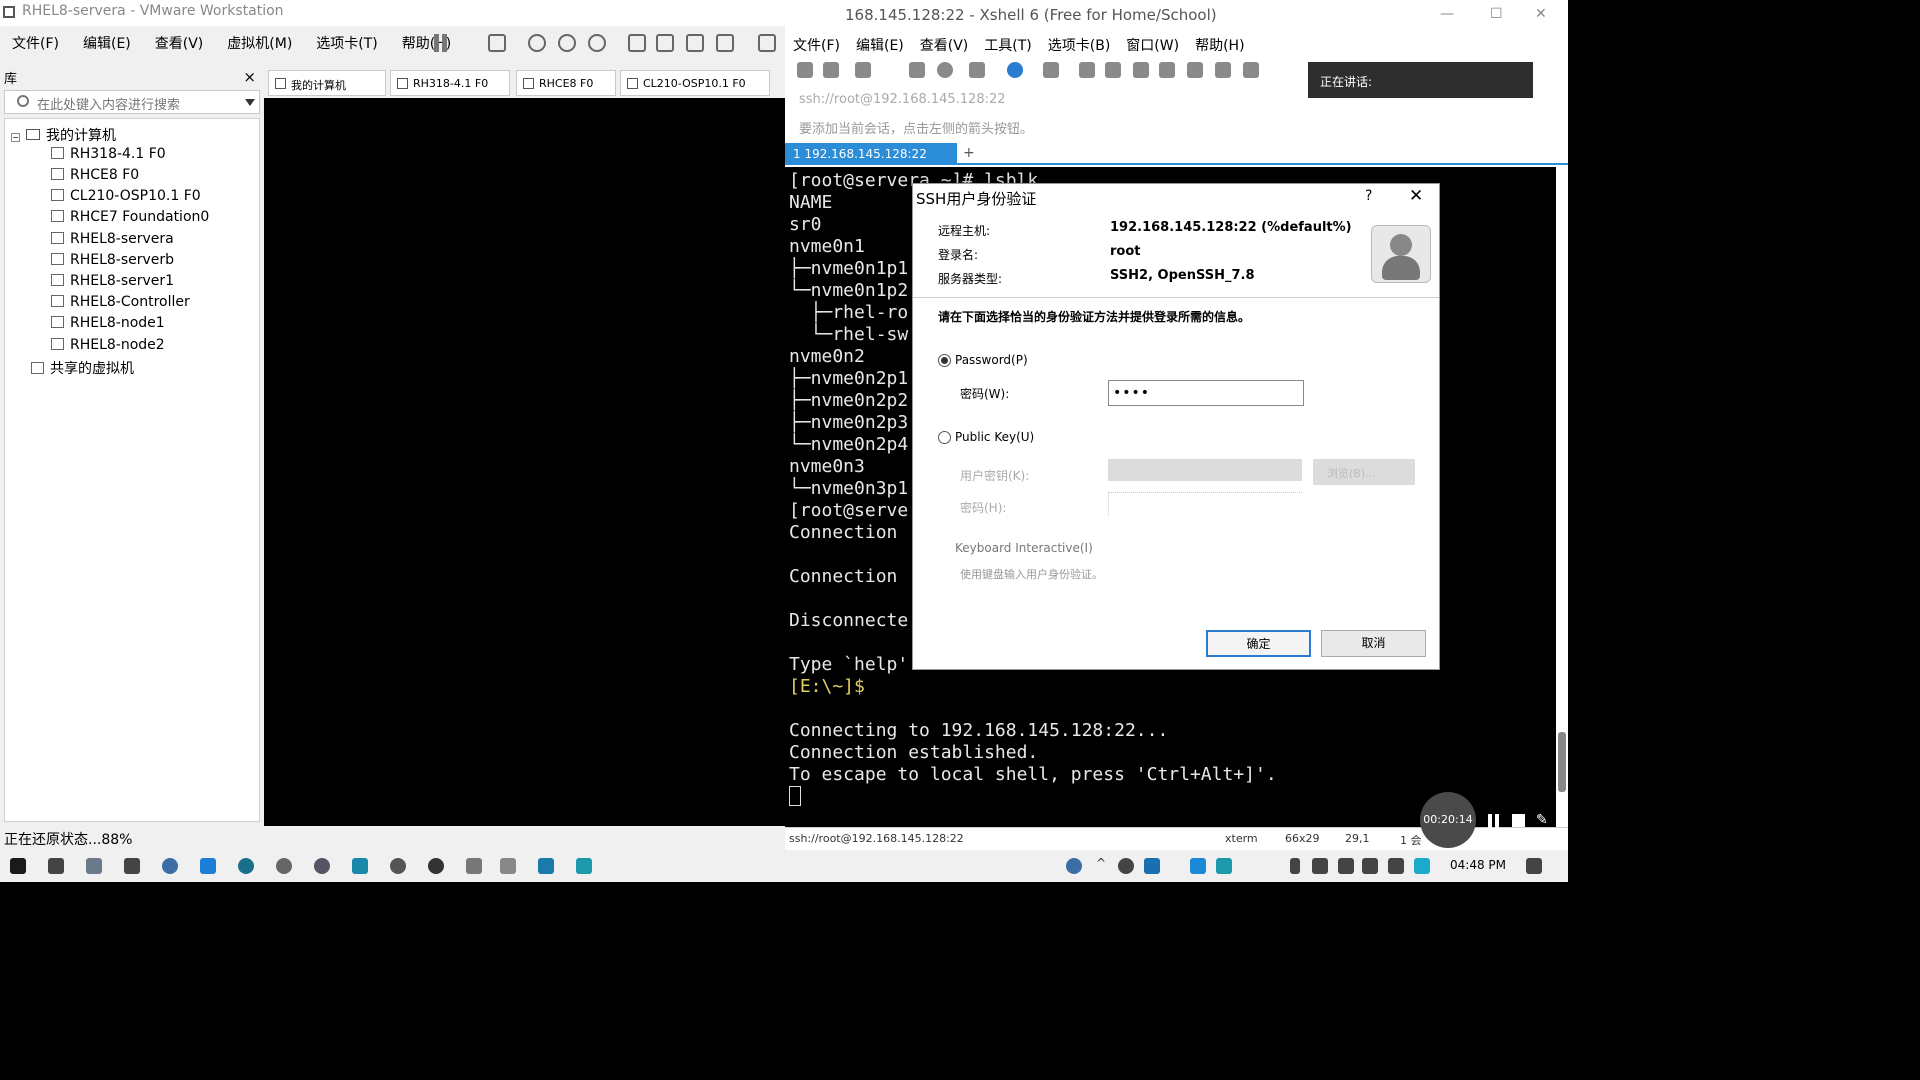 The height and width of the screenshot is (1080, 1920). Describe the element at coordinates (567, 43) in the screenshot. I see `revert-snapshot-icon` at that location.